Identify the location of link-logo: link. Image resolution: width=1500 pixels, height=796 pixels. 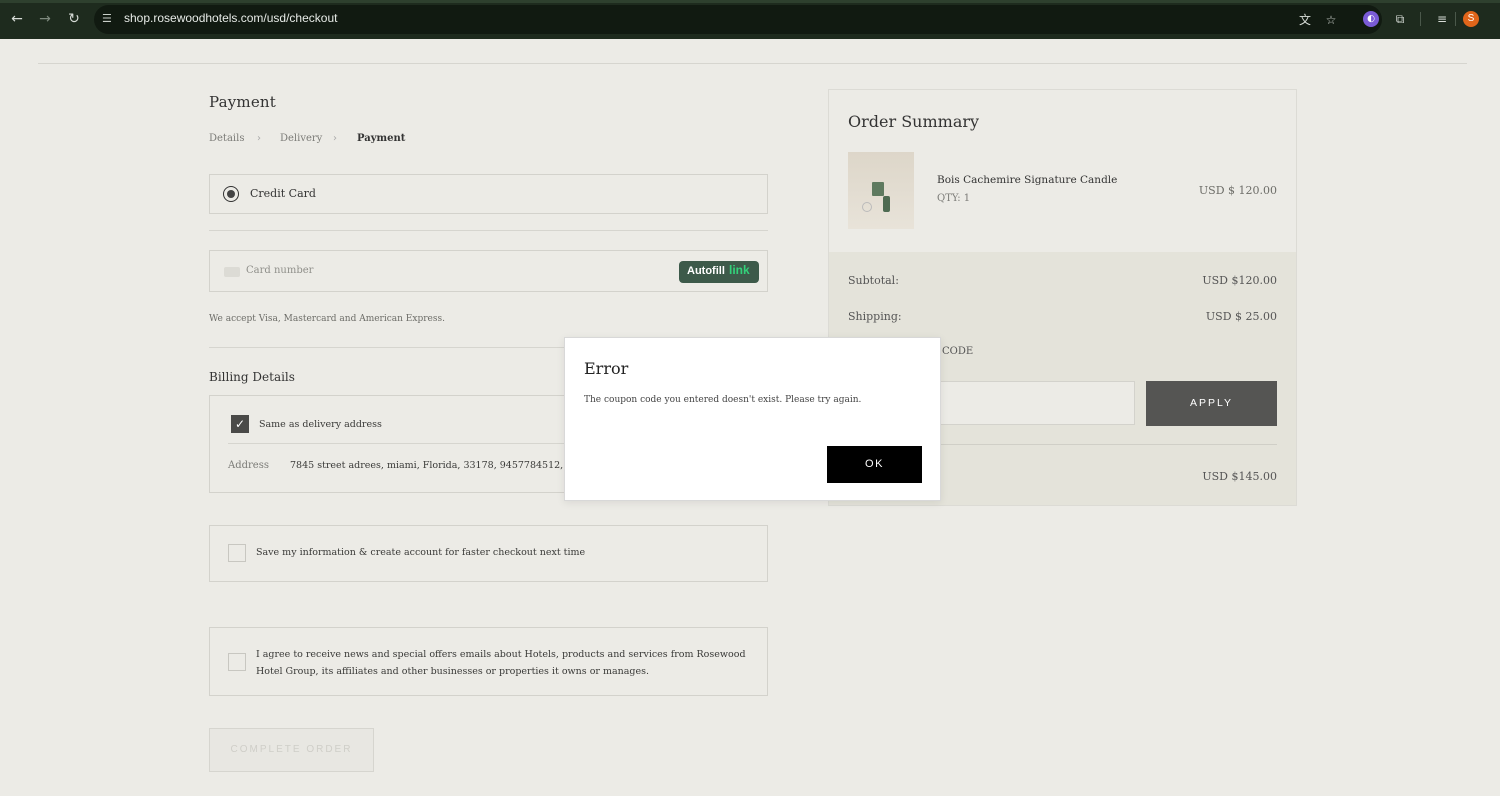
(739, 270).